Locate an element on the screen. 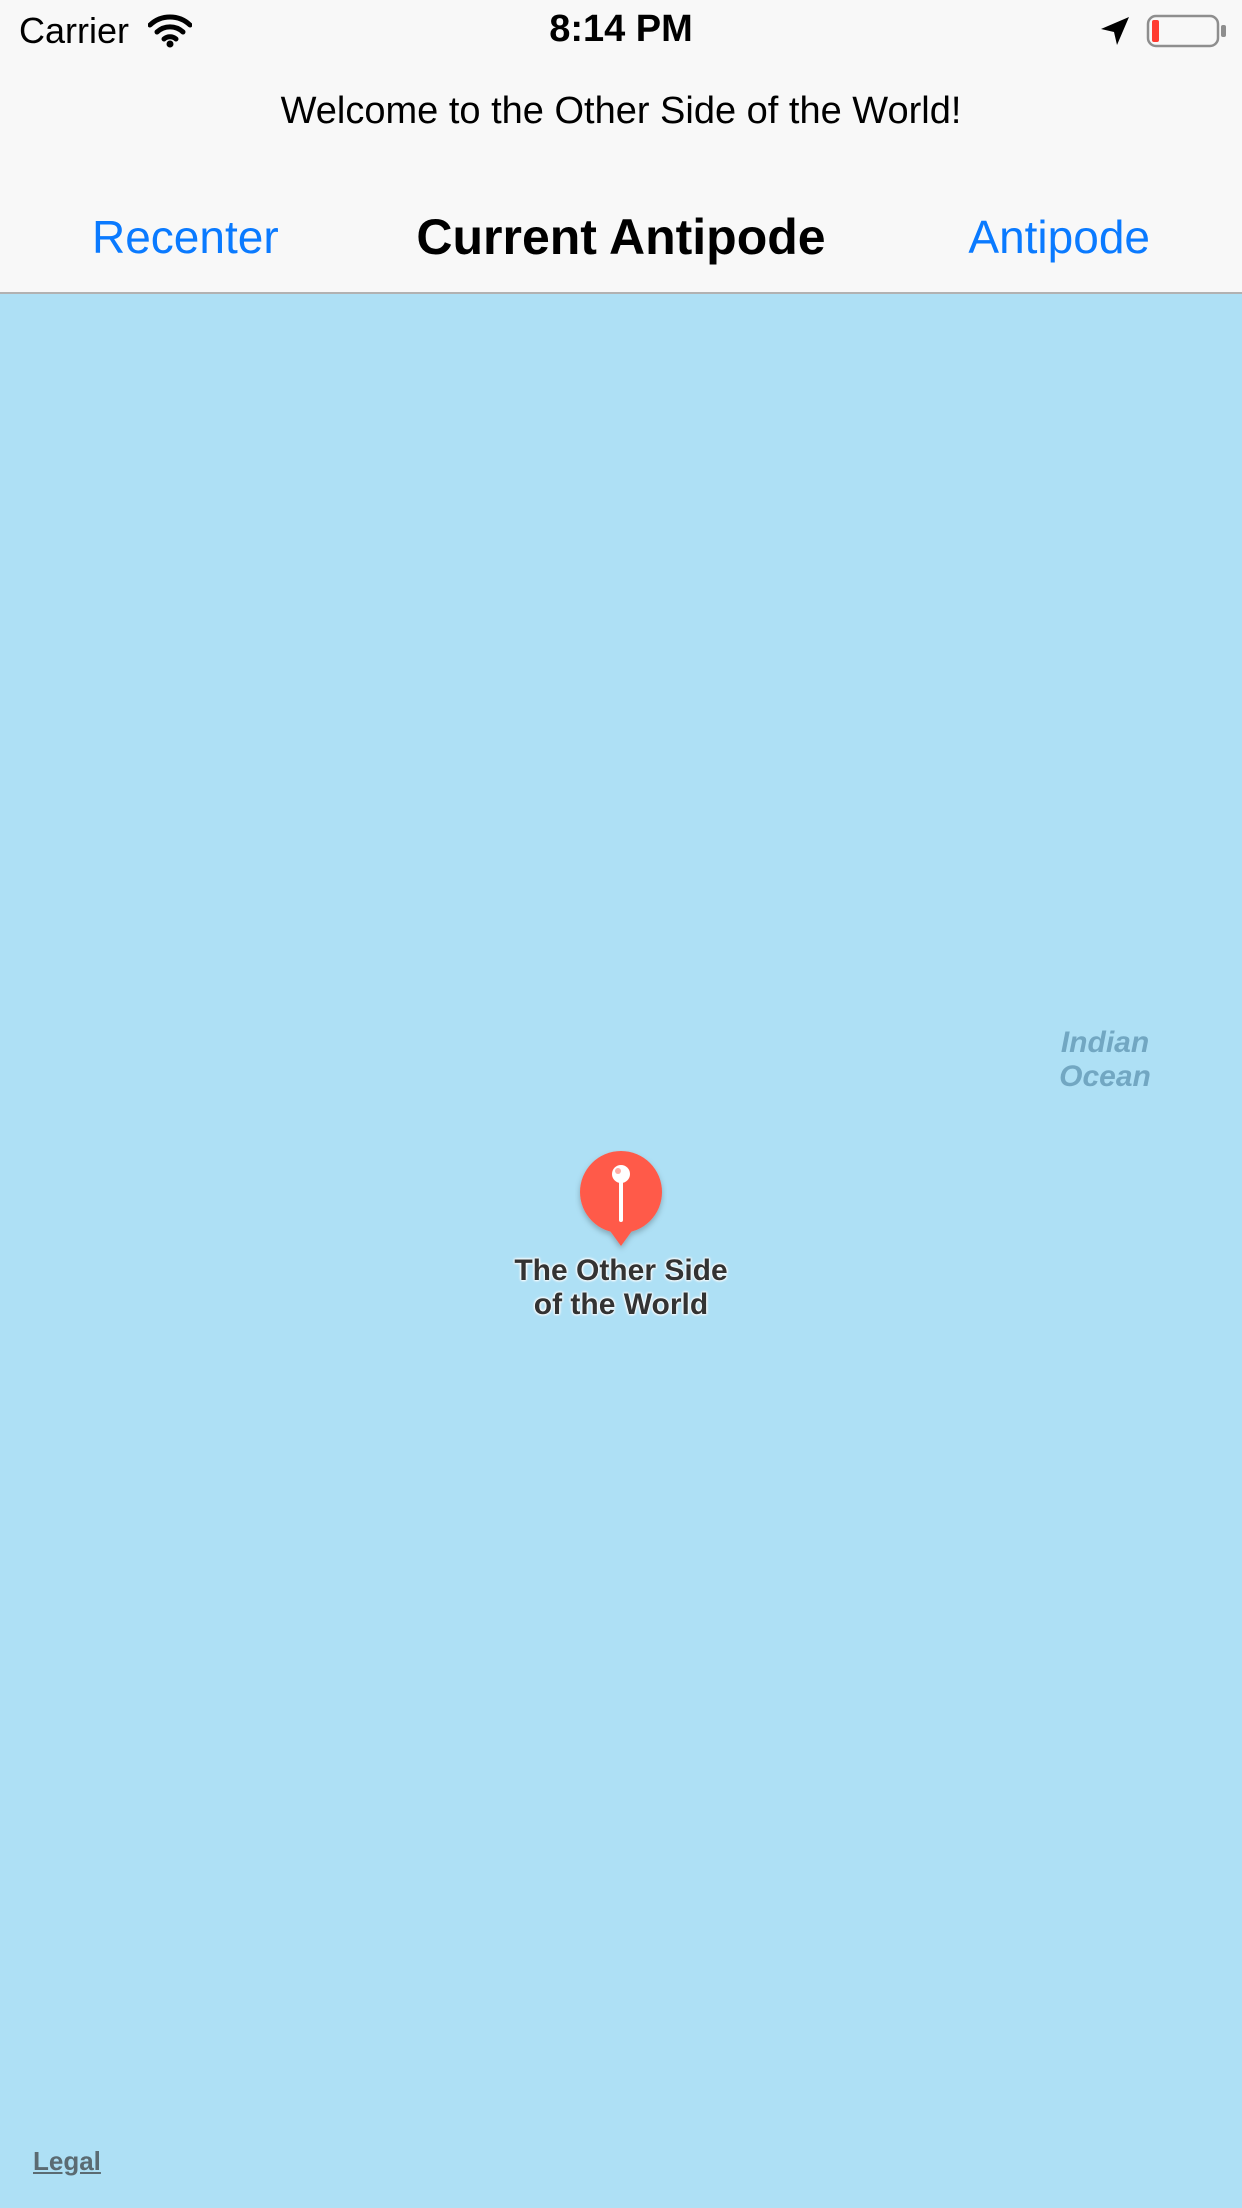 The width and height of the screenshot is (1242, 2208). ocean-label: Indian Ocean is located at coordinates (1105, 1060).